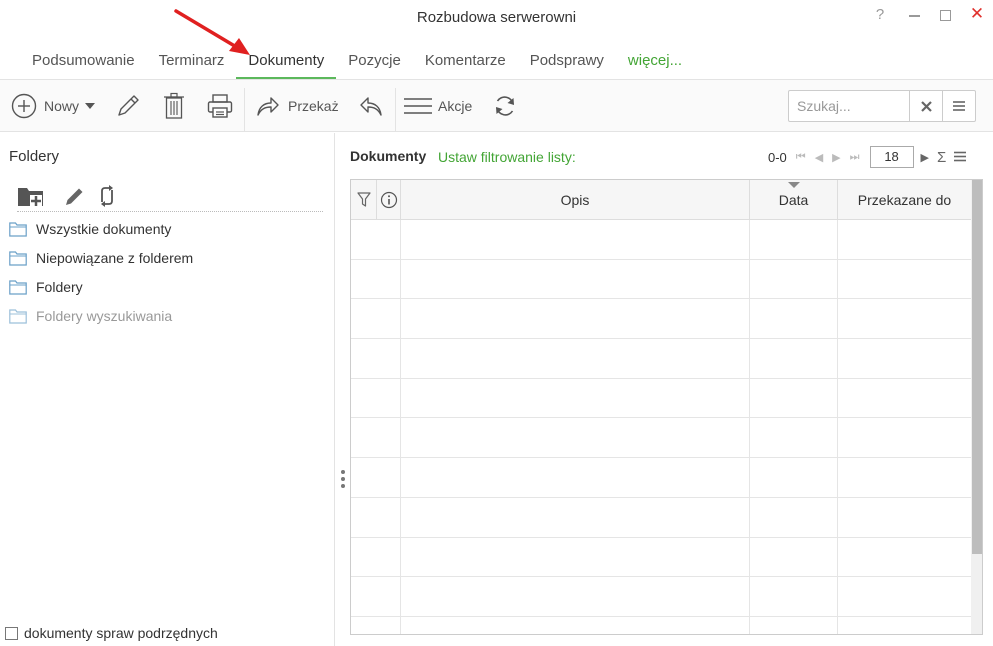  Describe the element at coordinates (496, 17) in the screenshot. I see `window-title: Rozbudowa serwerowni` at that location.